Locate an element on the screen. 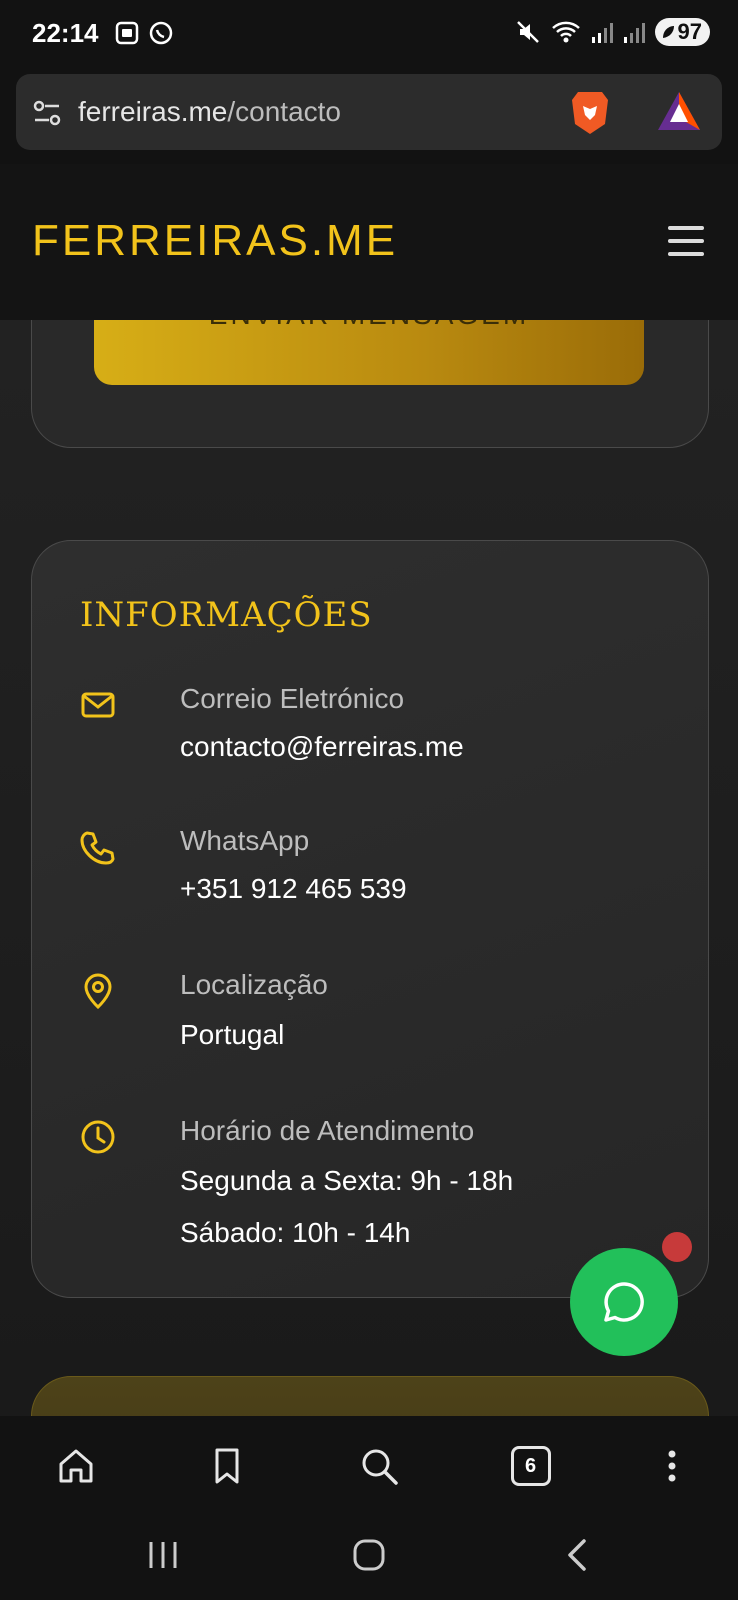 This screenshot has width=738, height=1600. chat-bubble-icon is located at coordinates (624, 1302).